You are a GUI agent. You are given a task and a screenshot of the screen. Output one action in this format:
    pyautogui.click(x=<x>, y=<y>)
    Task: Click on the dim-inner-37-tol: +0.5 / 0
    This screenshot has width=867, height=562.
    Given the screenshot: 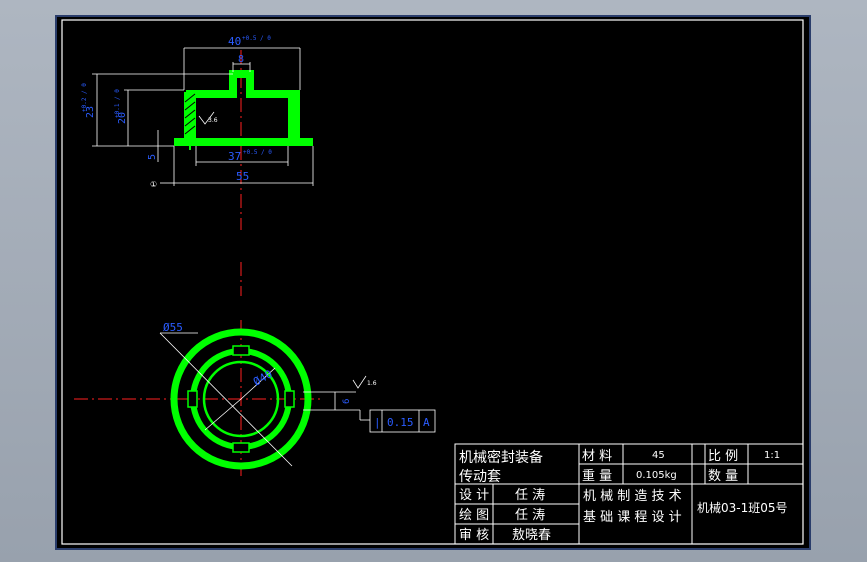 What is the action you would take?
    pyautogui.click(x=257, y=152)
    